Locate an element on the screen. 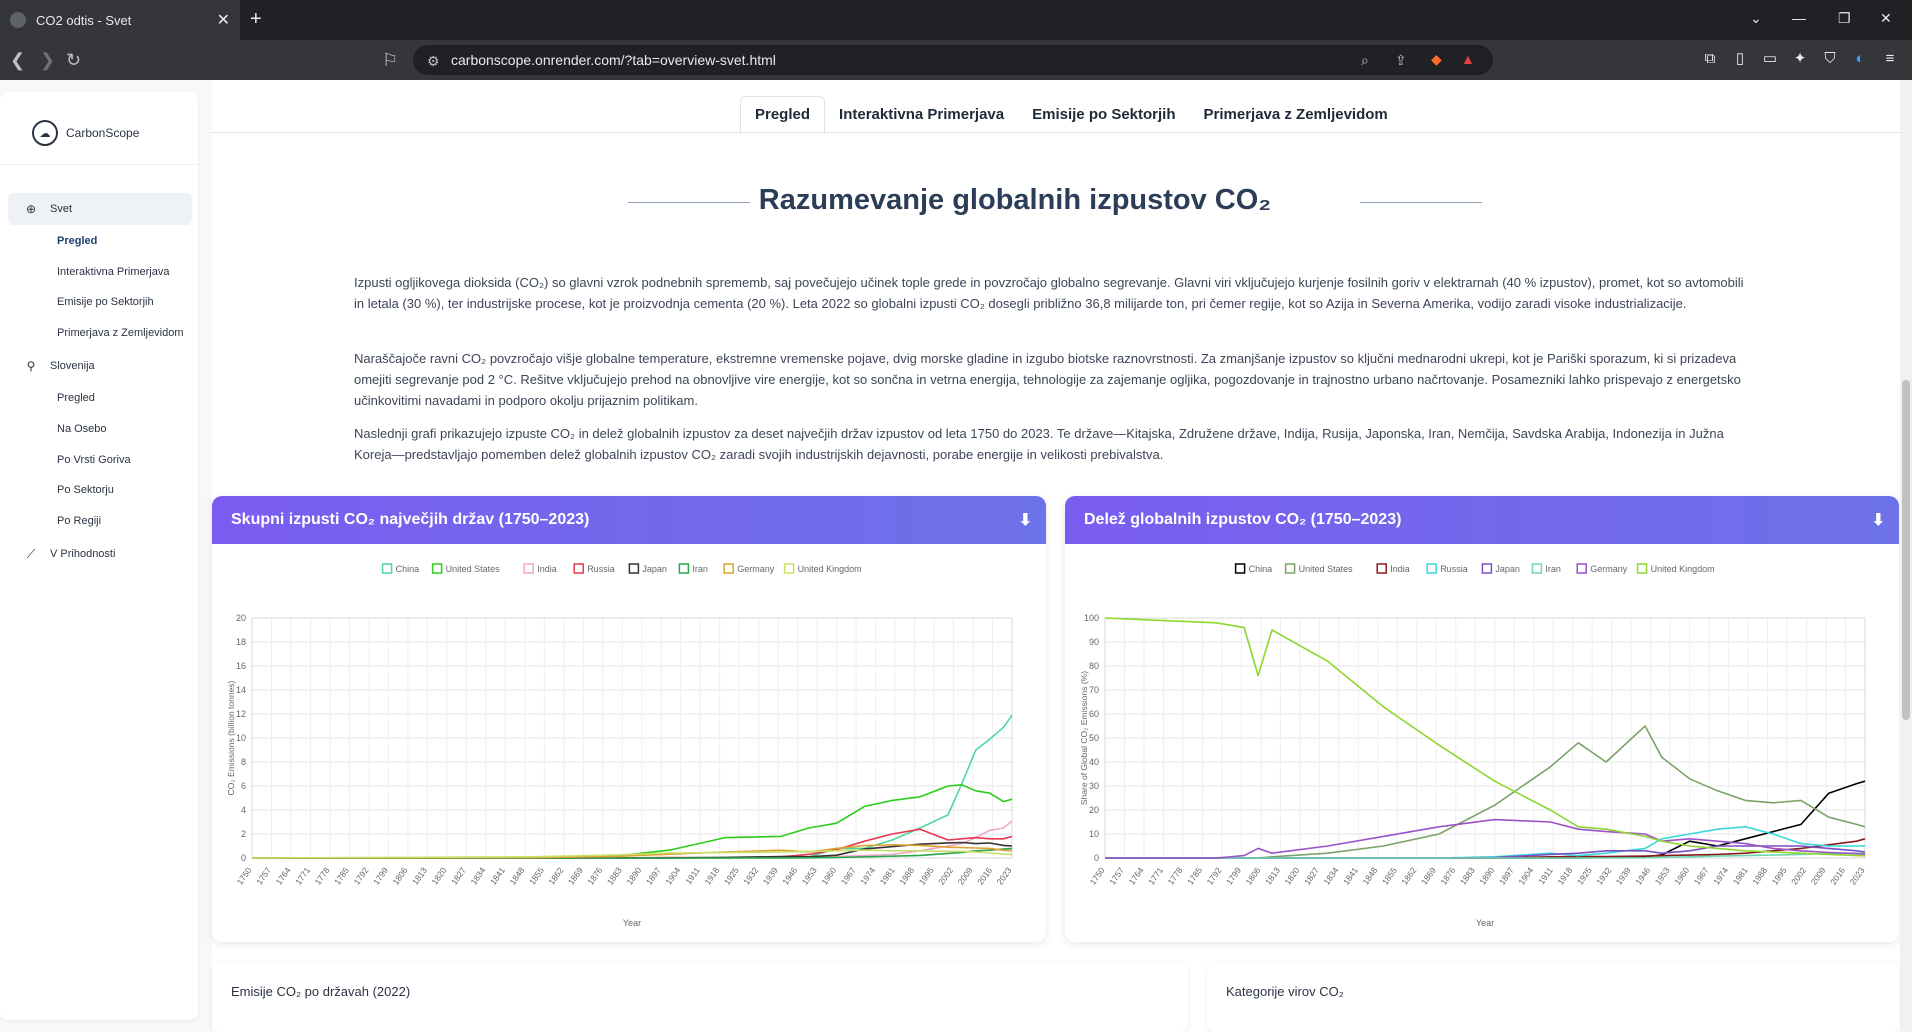 The height and width of the screenshot is (1032, 1912). brave-shields-icon: ◆ is located at coordinates (1436, 59).